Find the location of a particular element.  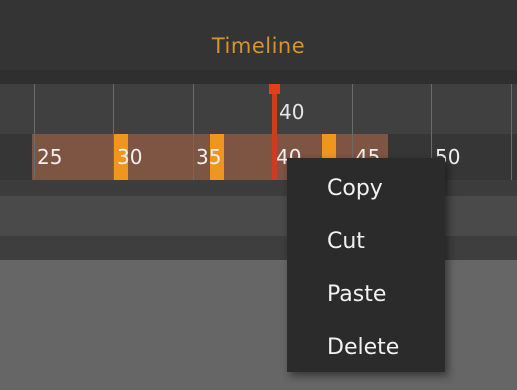

menu-item-paste: Paste is located at coordinates (366, 295).